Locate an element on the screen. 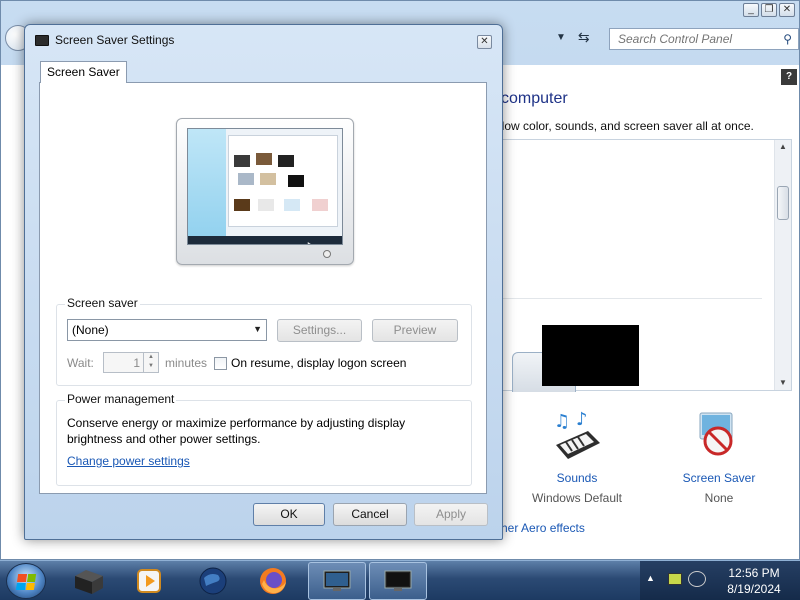 The height and width of the screenshot is (600, 800). minutes-label: minutes is located at coordinates (186, 363).